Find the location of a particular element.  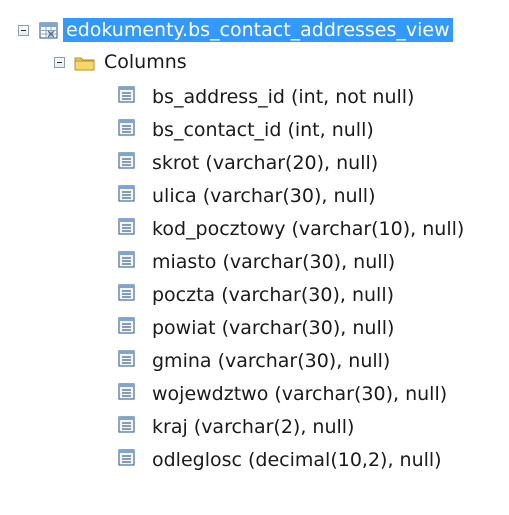

tree-node-column: bs_contact_id (int, null) is located at coordinates (247, 130).